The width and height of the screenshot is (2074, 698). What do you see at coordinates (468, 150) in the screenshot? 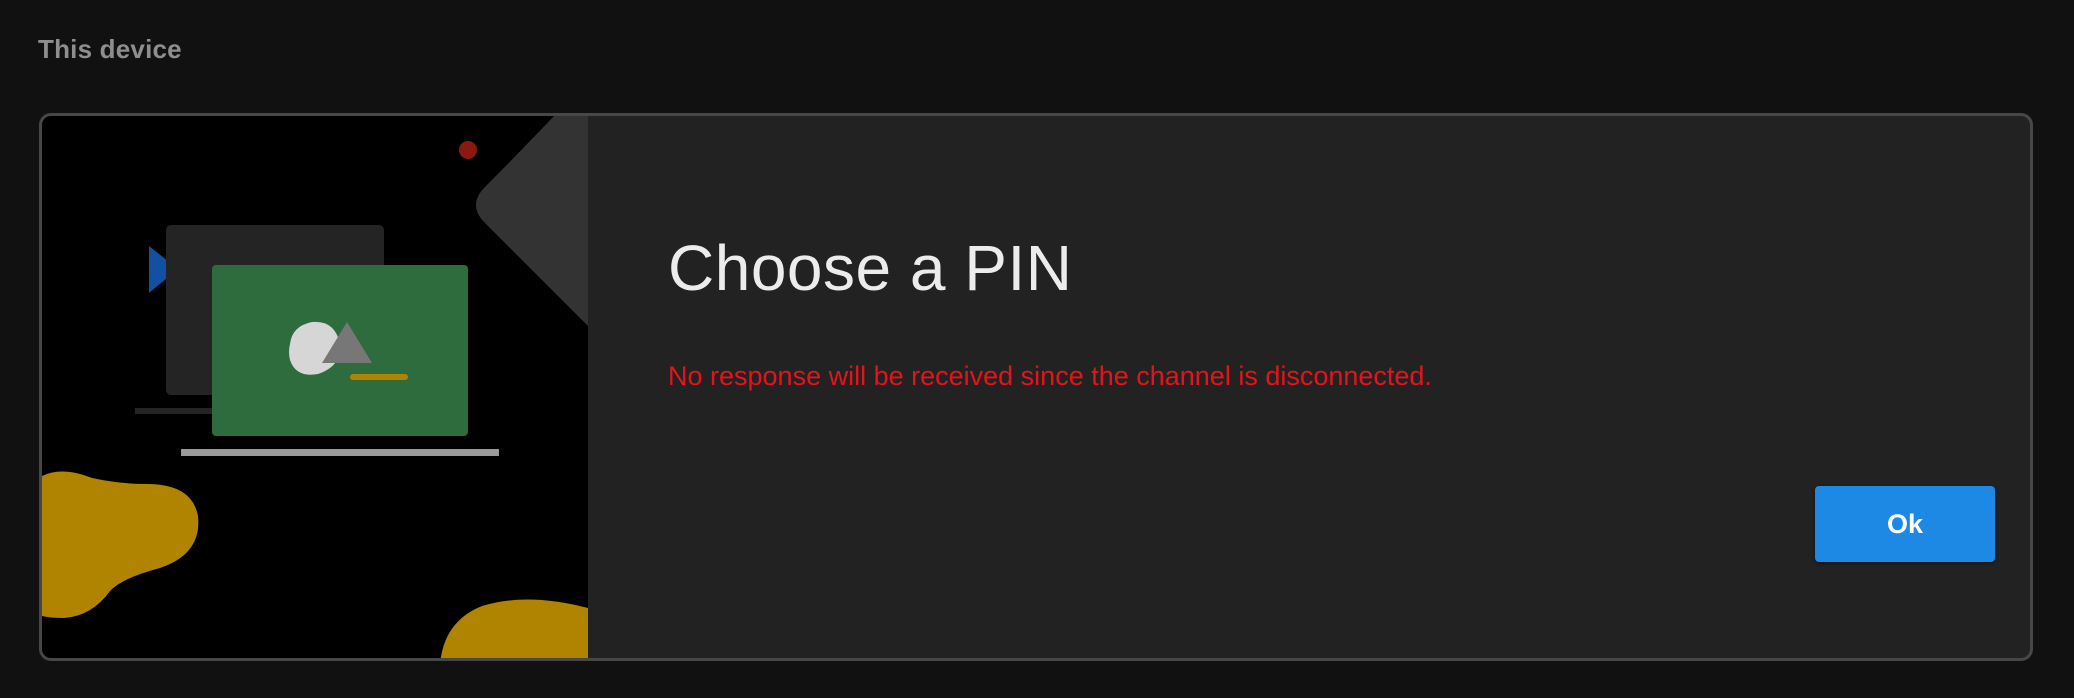
I see `red-dot` at bounding box center [468, 150].